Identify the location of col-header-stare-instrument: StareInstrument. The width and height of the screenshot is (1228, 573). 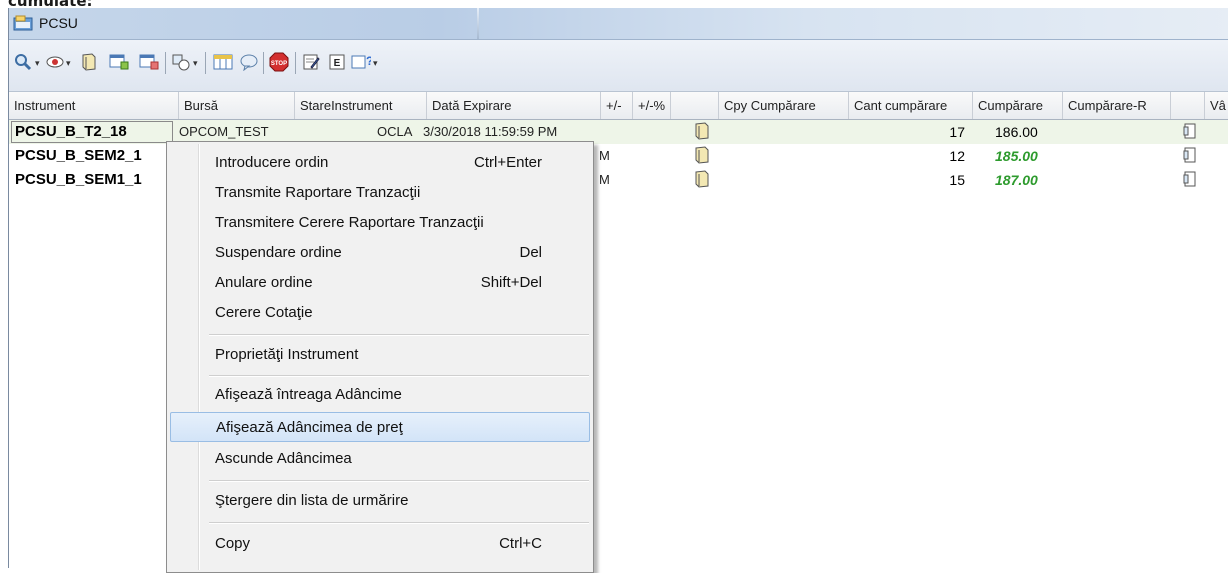
(361, 105).